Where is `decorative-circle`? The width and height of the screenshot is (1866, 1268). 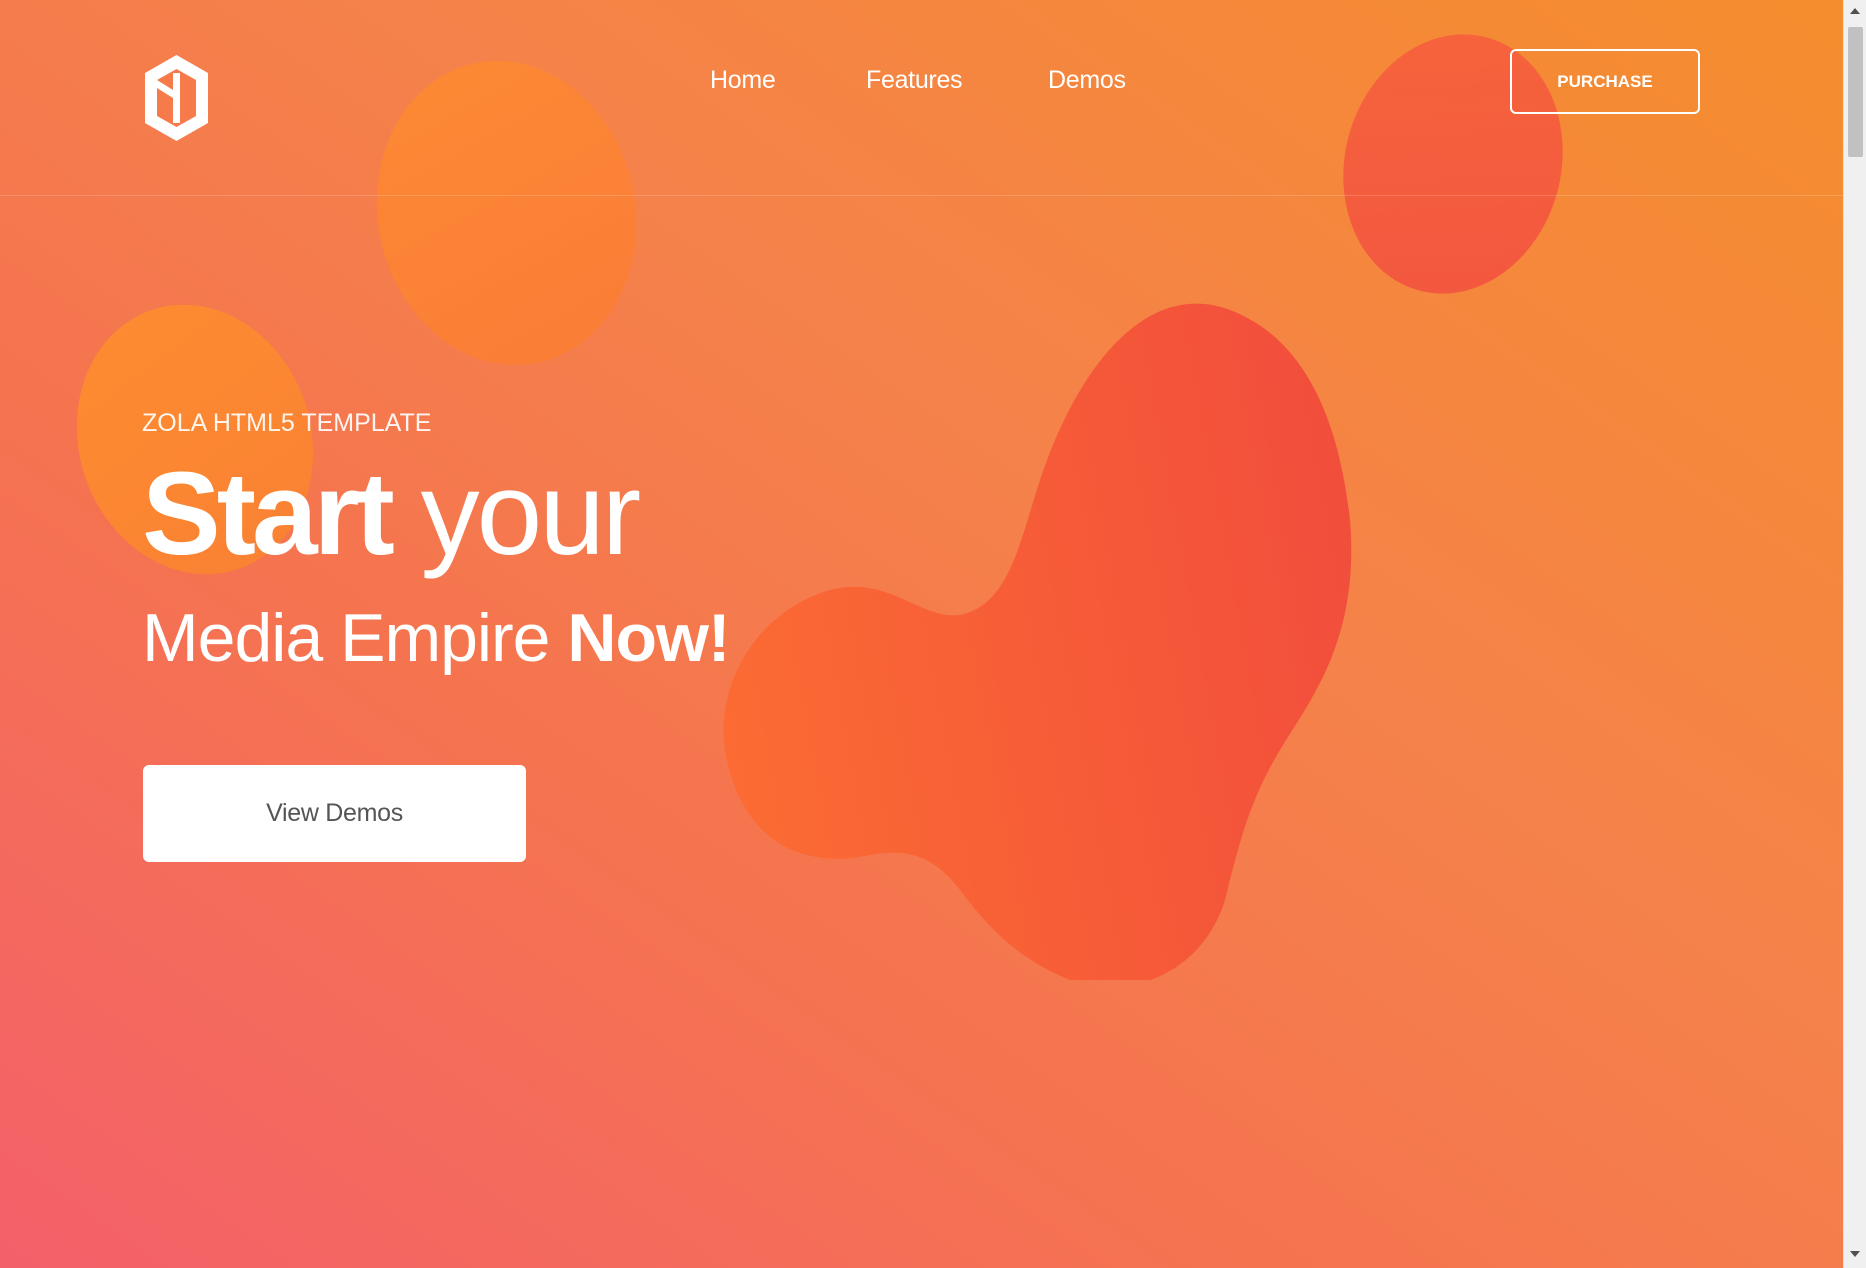 decorative-circle is located at coordinates (506, 213).